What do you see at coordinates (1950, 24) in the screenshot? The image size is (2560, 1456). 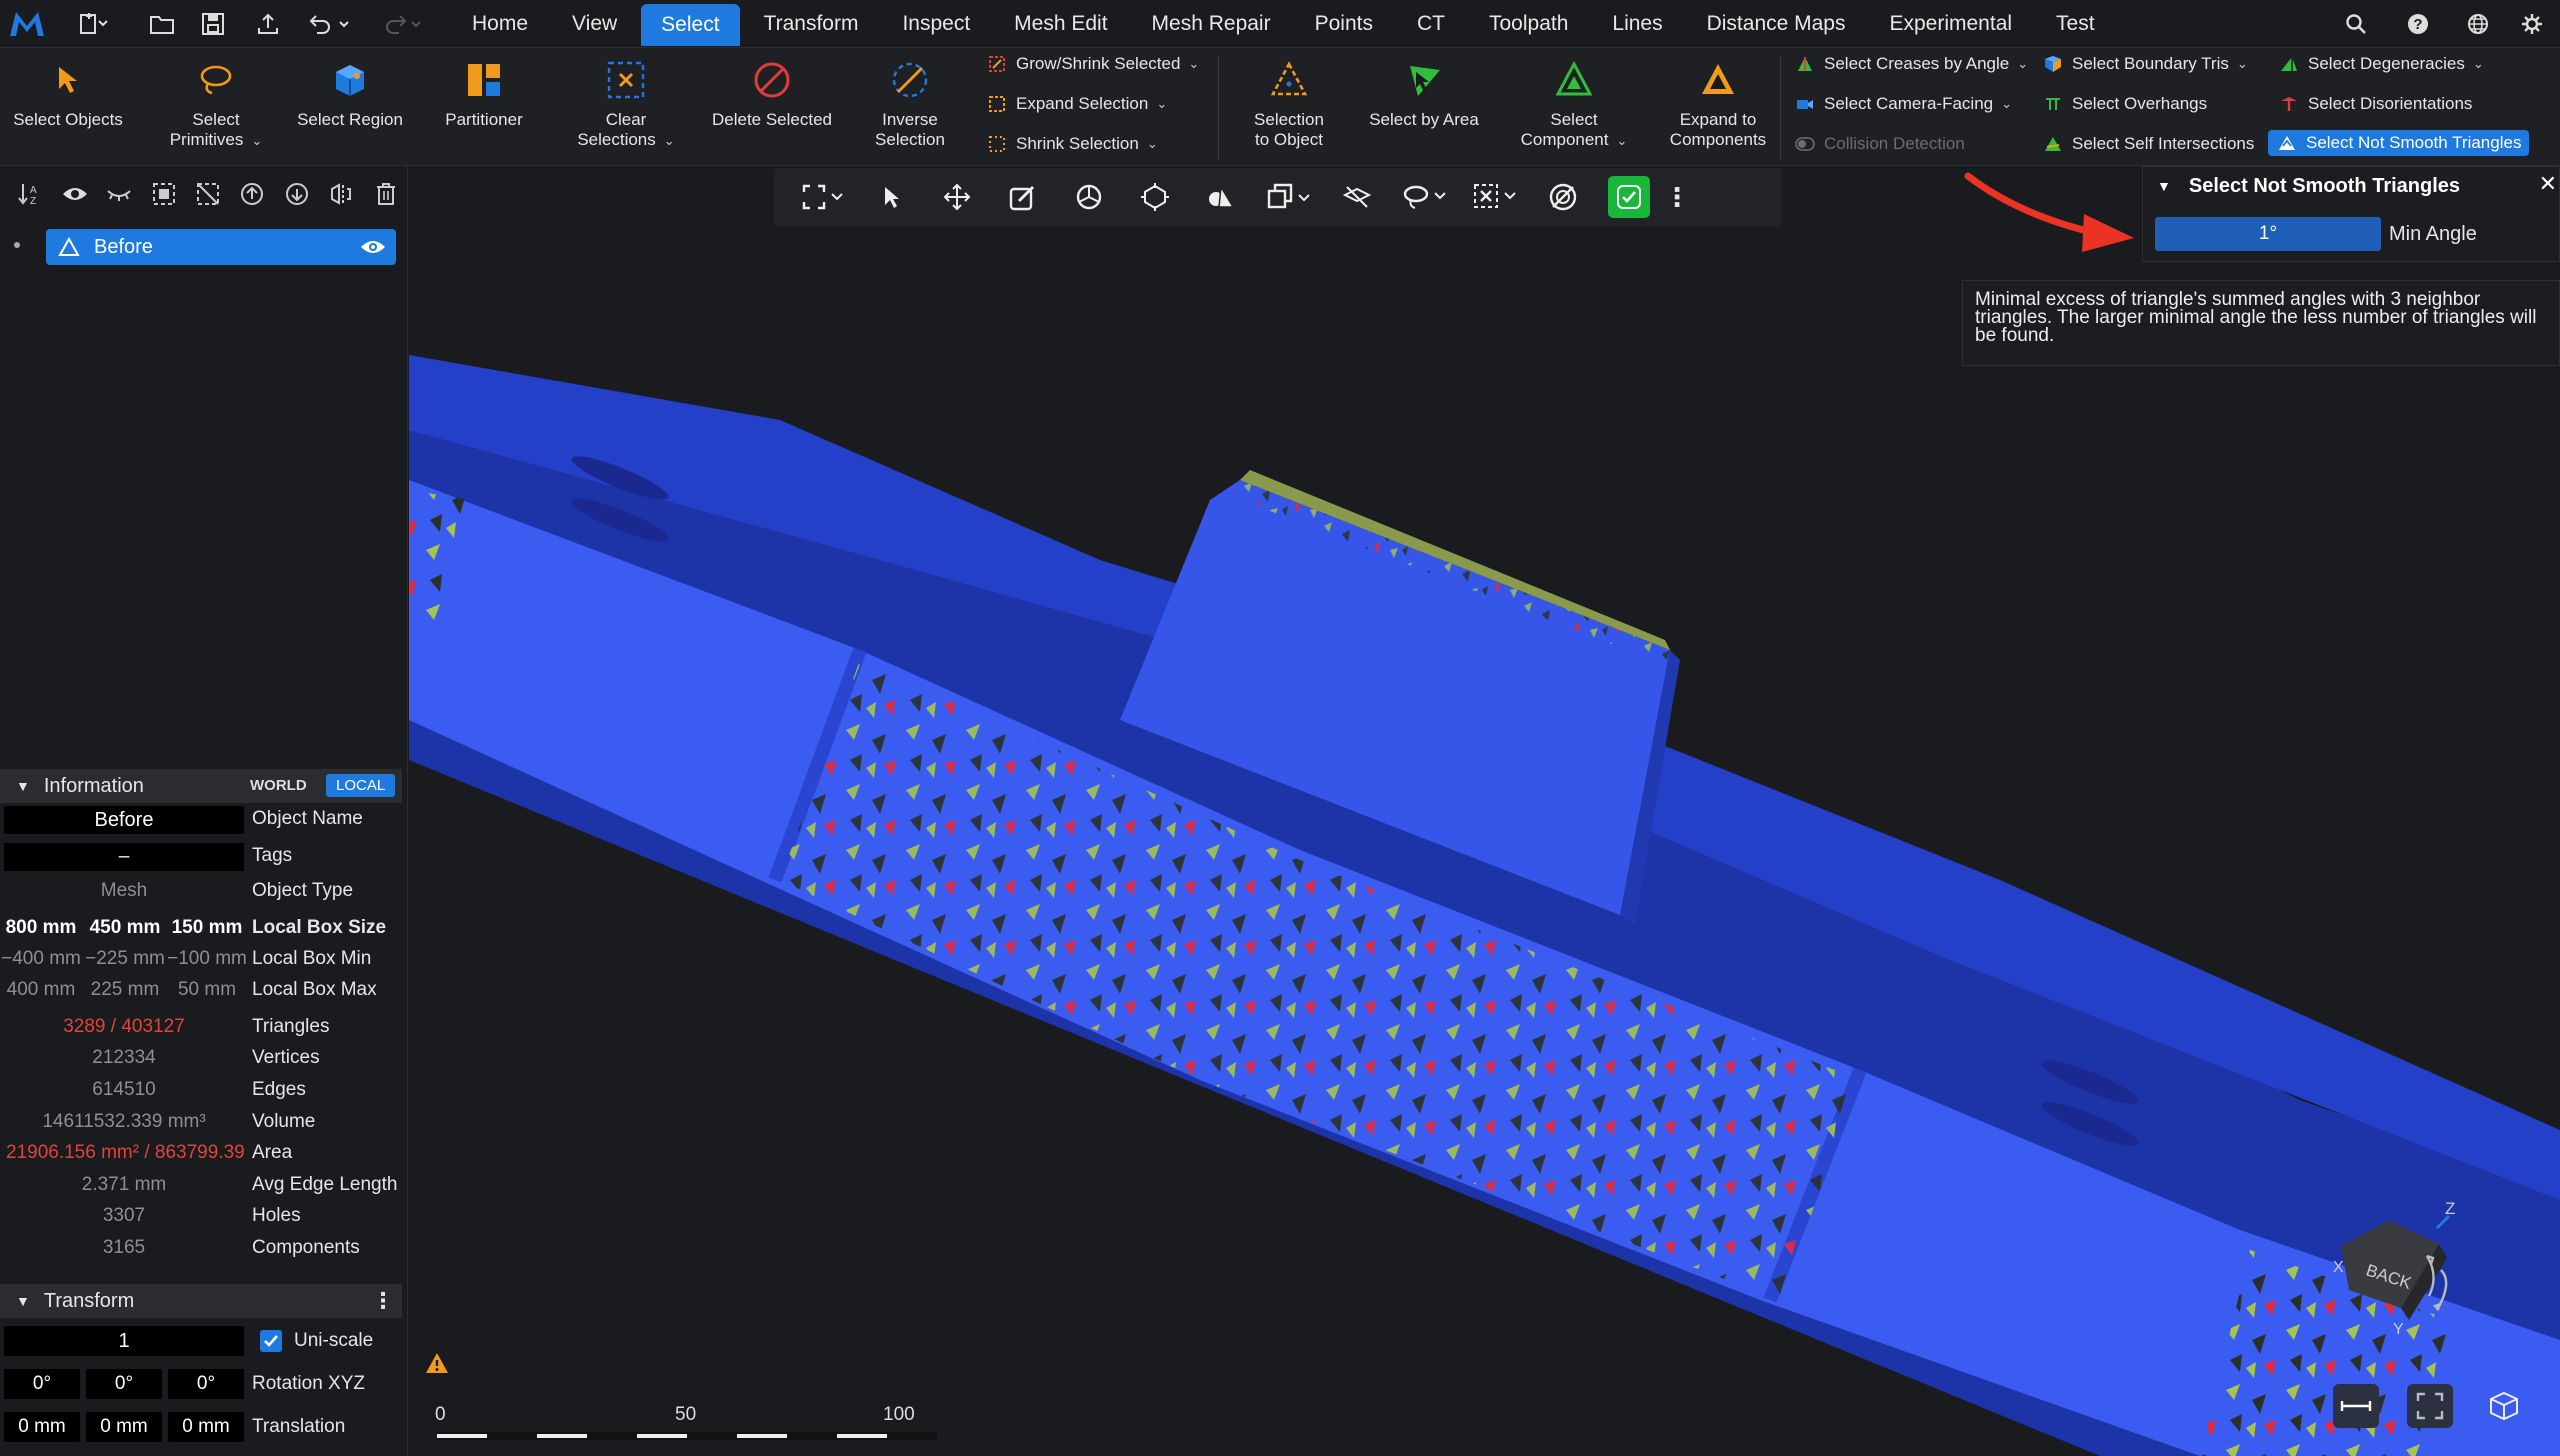 I see `tab-experimental: Experimental` at bounding box center [1950, 24].